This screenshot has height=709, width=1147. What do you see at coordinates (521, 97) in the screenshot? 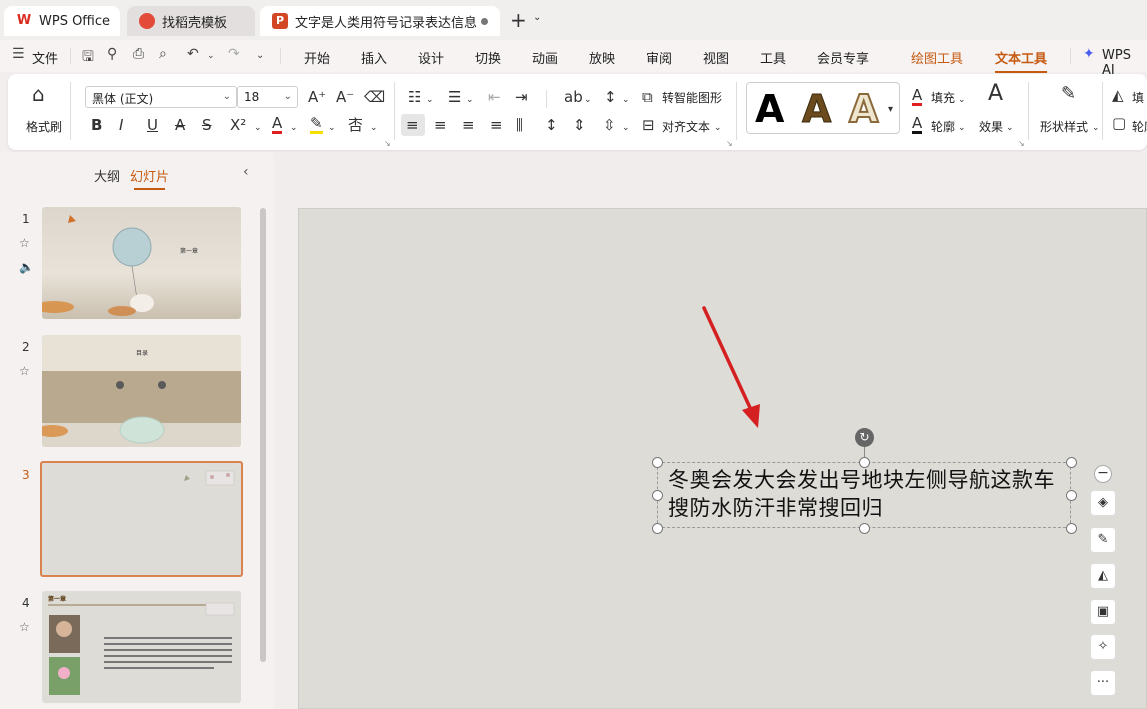
I see `increase-indent-icon: ⇥` at bounding box center [521, 97].